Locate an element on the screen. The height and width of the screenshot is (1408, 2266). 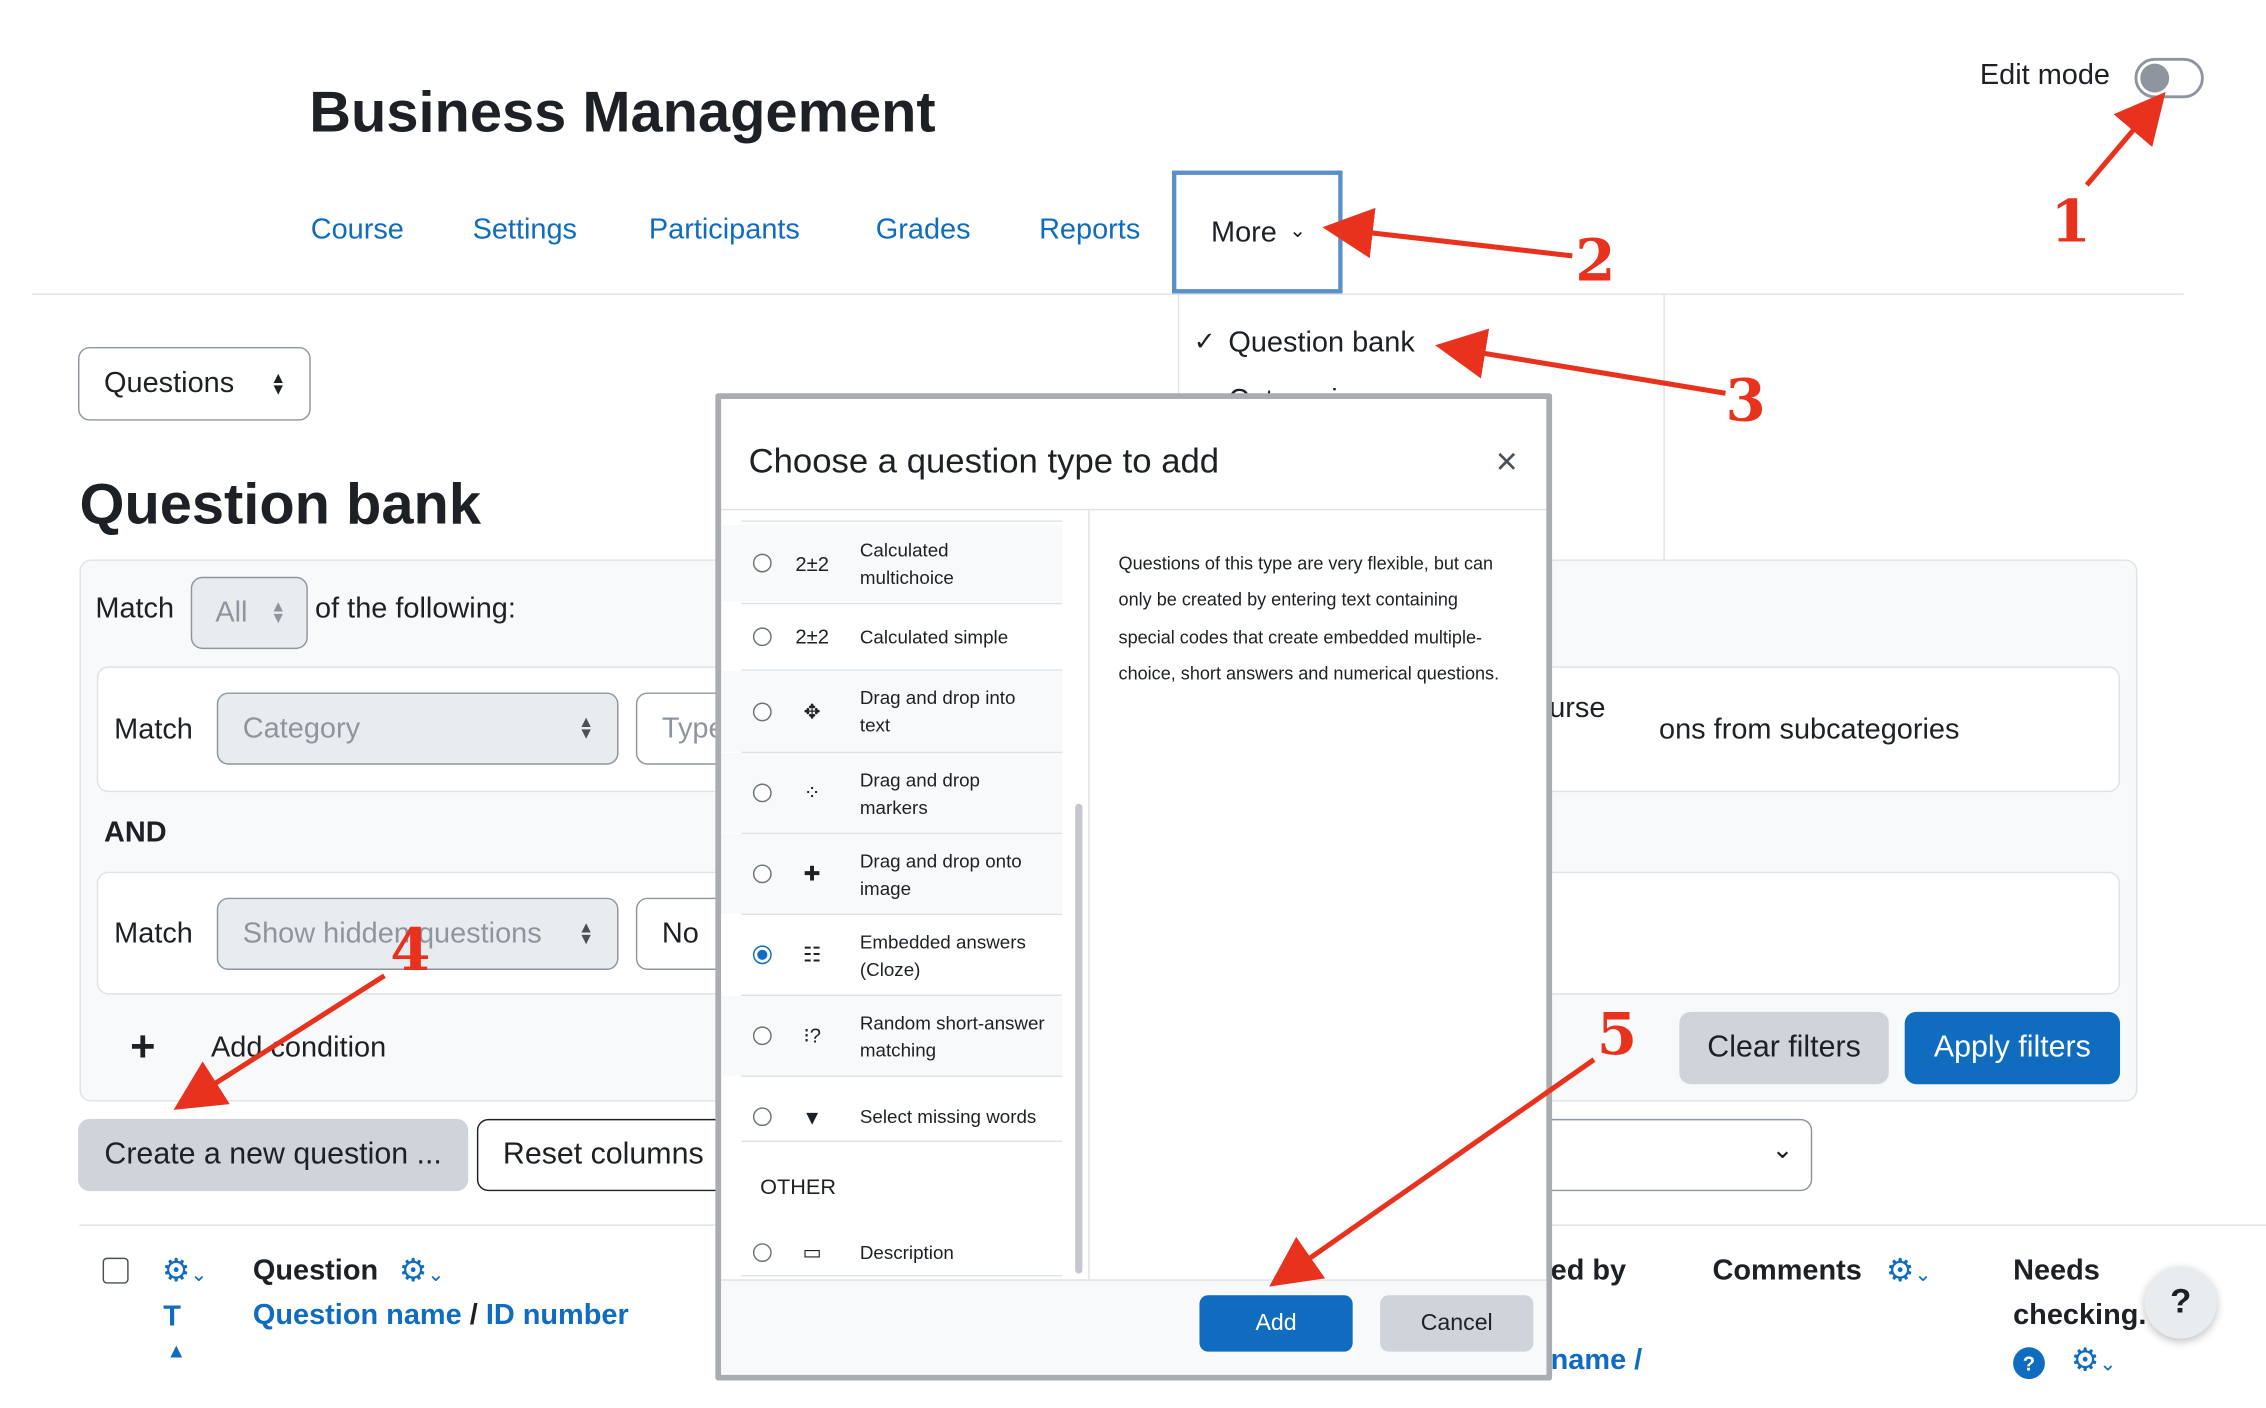
annotation-2: 2 is located at coordinates (1595, 260).